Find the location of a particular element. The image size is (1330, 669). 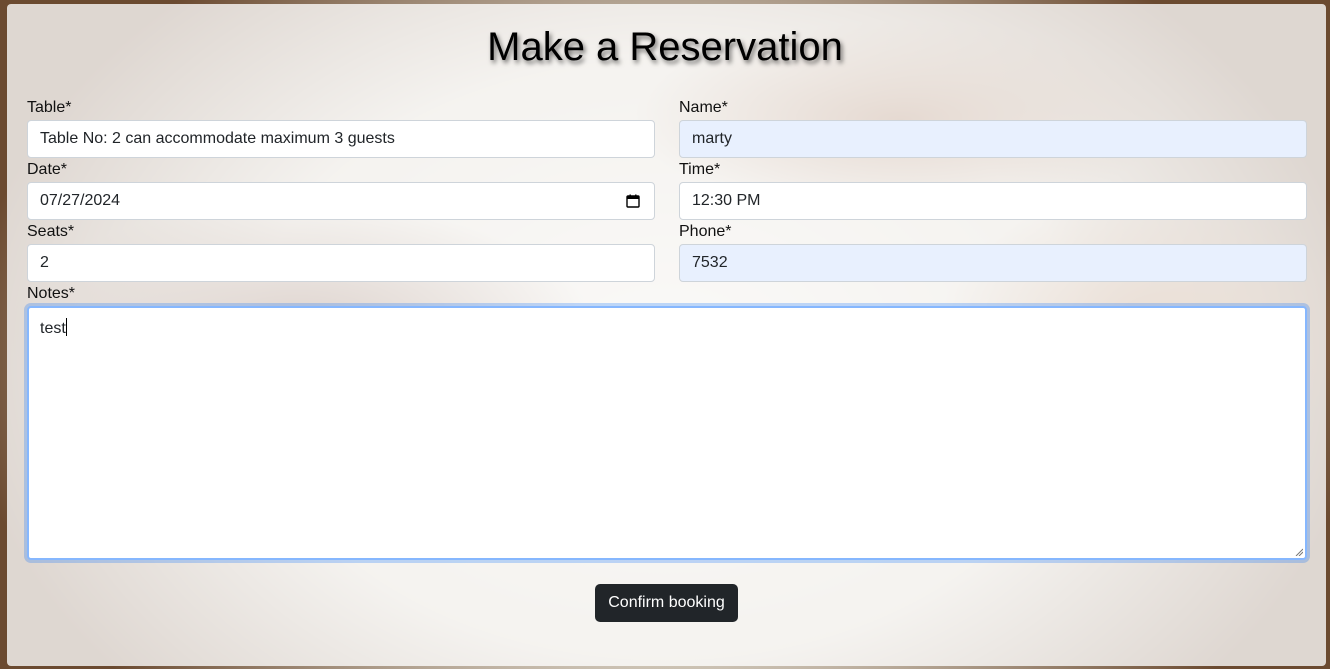

notes-value: test is located at coordinates (53, 328).